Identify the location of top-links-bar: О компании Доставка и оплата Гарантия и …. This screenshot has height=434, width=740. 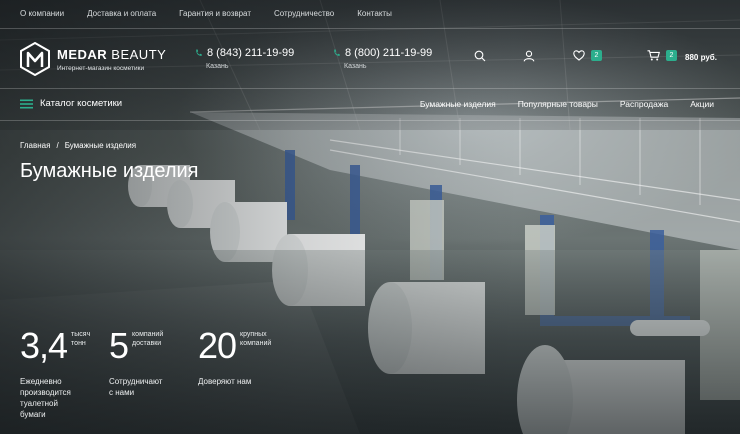
(217, 15).